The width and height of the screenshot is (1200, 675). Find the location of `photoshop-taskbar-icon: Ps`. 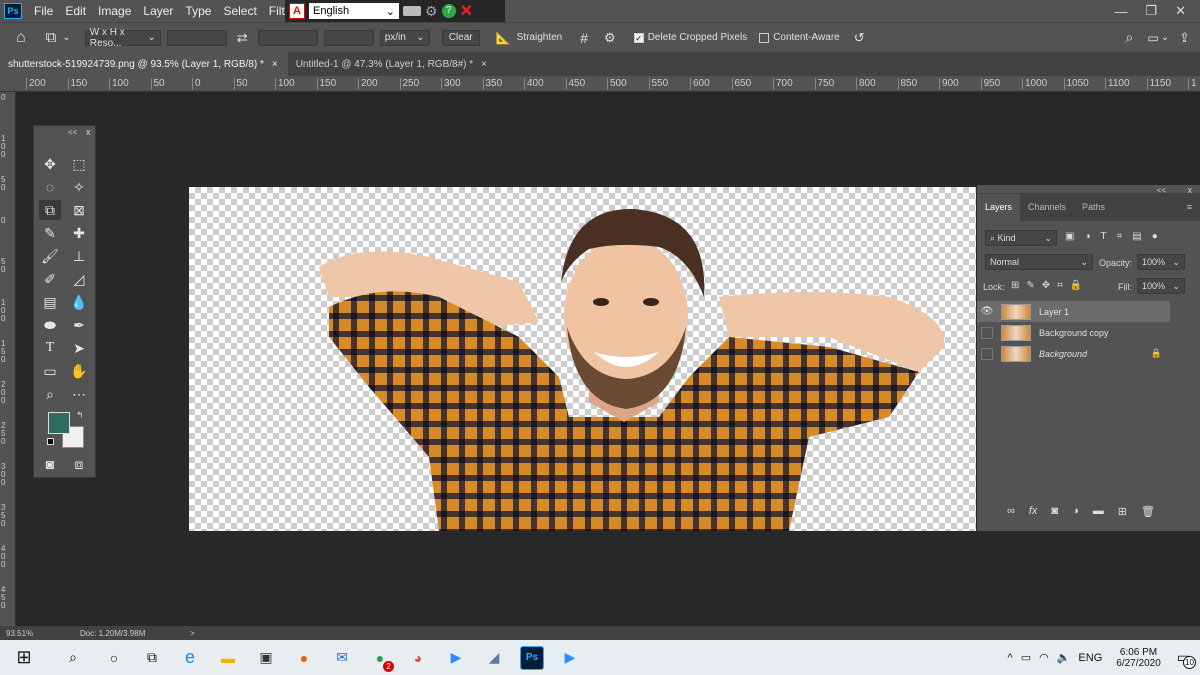

photoshop-taskbar-icon: Ps is located at coordinates (532, 657).